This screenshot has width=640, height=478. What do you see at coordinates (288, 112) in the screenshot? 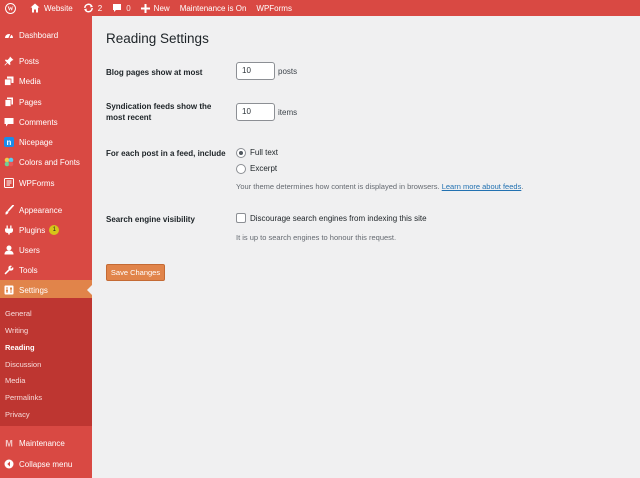
I see `syndication-feeds-suffix: items` at bounding box center [288, 112].